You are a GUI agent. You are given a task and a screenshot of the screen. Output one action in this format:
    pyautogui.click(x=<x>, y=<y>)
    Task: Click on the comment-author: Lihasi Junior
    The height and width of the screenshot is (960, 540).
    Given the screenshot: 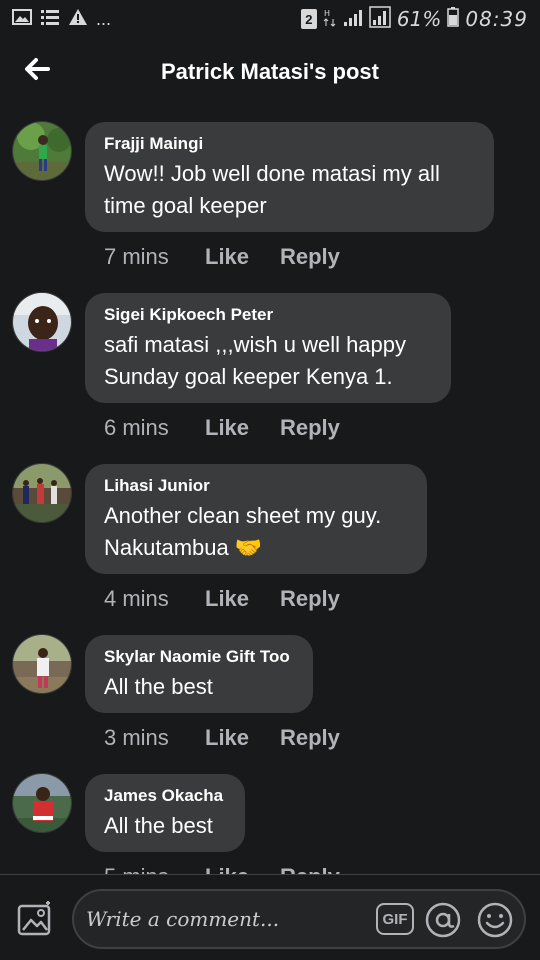 What is the action you would take?
    pyautogui.click(x=255, y=486)
    